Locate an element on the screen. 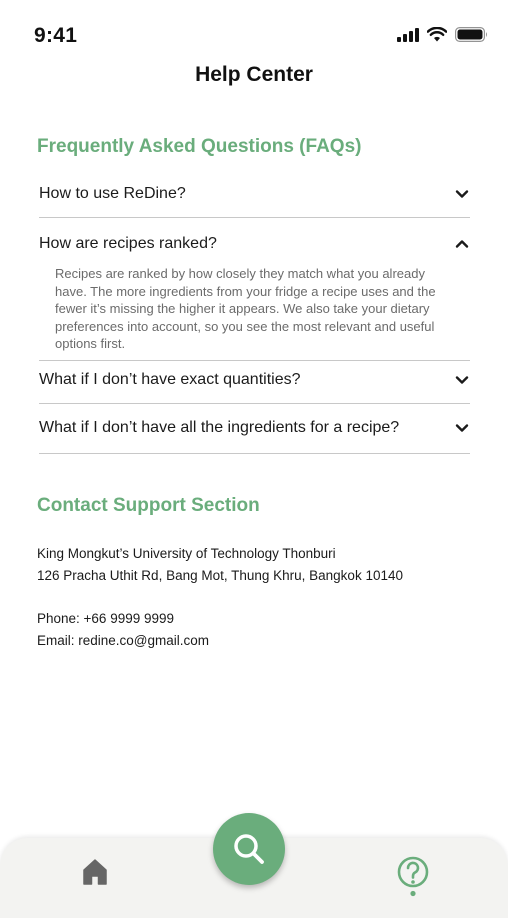 This screenshot has width=508, height=918. status-time: 9:41 is located at coordinates (56, 35).